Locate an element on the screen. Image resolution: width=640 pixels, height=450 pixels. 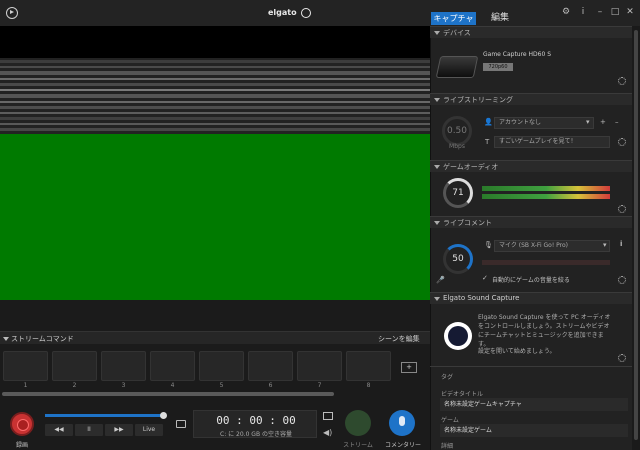
device-section-title: デバイス is located at coordinates (457, 33).